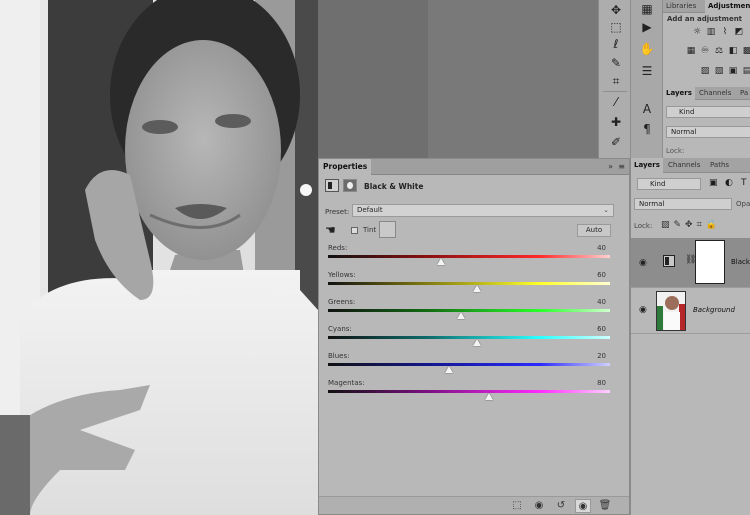 The image size is (750, 515). I want to click on tab-layers-mini: Layers, so click(679, 93).